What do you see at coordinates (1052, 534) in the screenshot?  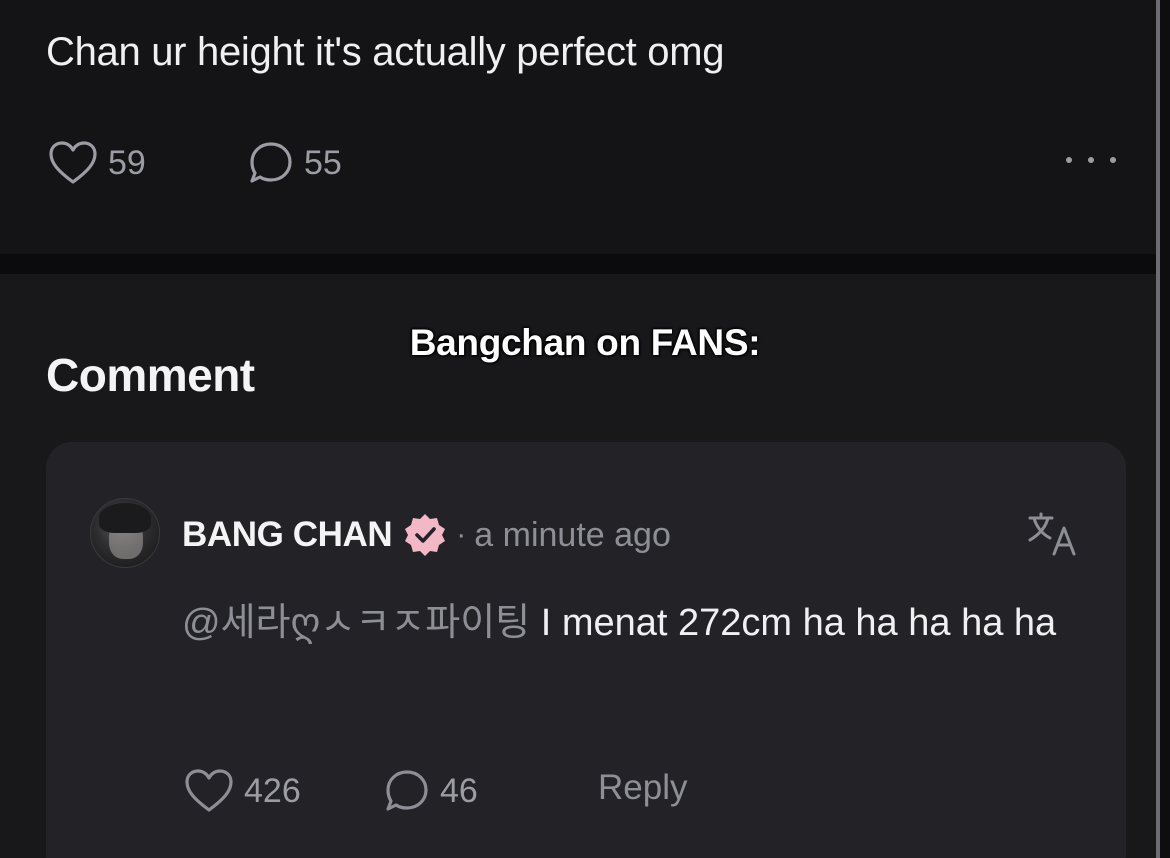 I see `translate-icon` at bounding box center [1052, 534].